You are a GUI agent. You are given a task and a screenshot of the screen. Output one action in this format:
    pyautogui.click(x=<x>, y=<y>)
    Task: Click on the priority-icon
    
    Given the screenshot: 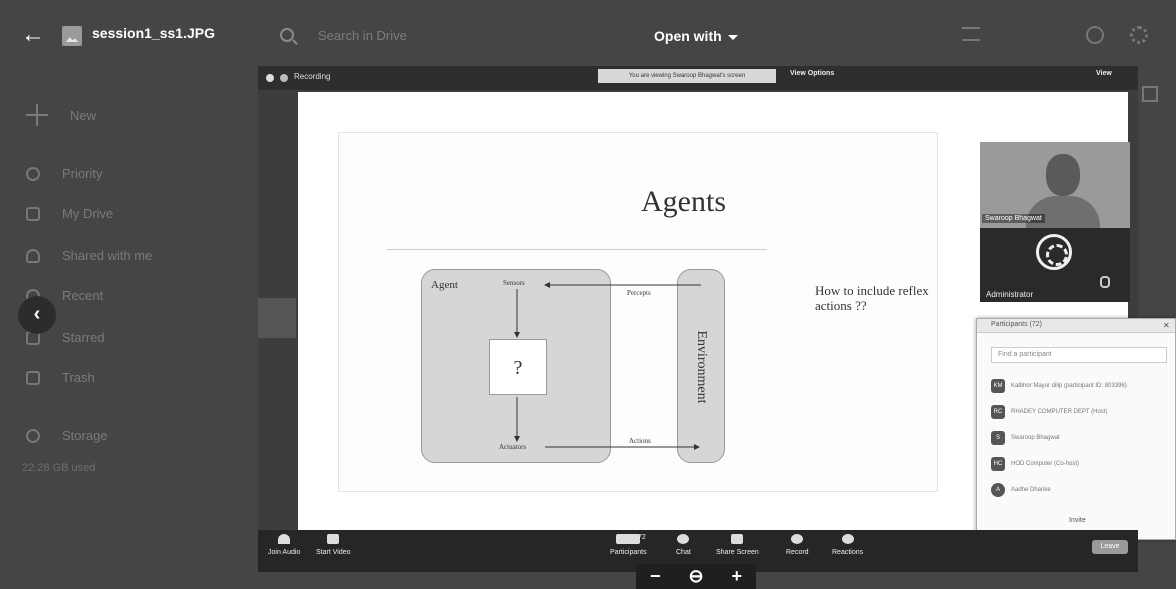 What is the action you would take?
    pyautogui.click(x=33, y=173)
    